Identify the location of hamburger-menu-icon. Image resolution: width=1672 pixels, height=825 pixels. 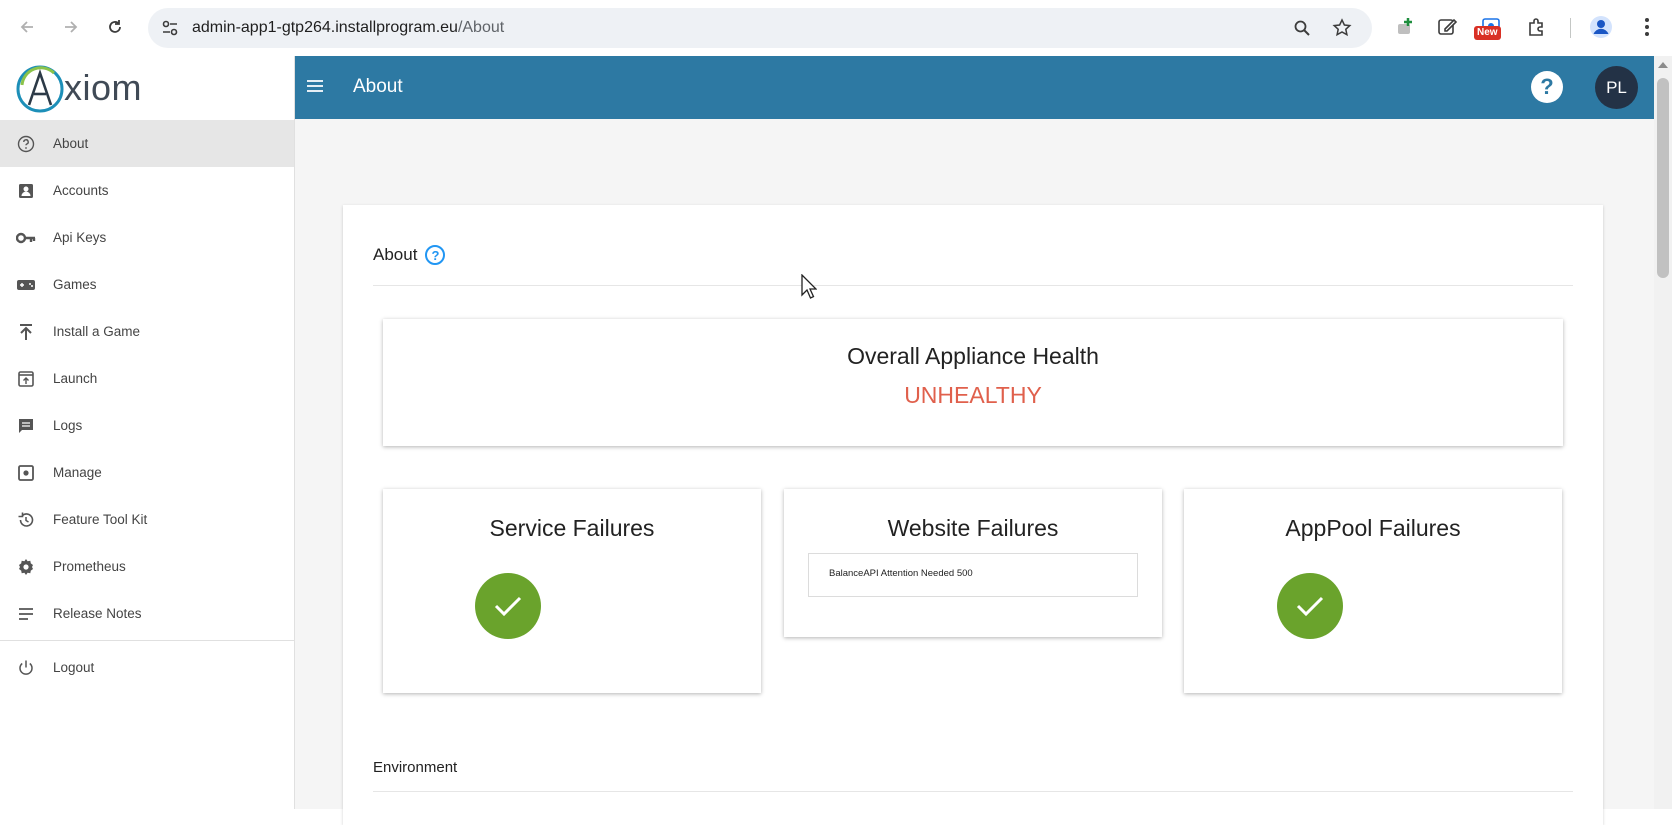
(315, 88).